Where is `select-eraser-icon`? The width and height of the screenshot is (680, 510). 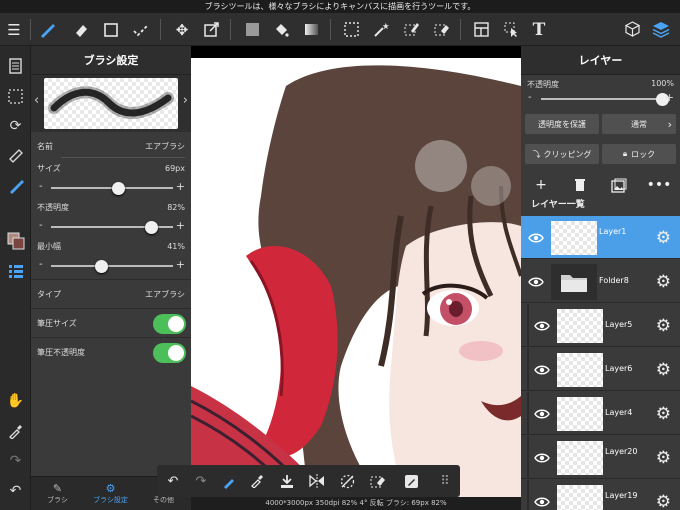 select-eraser-icon is located at coordinates (441, 29).